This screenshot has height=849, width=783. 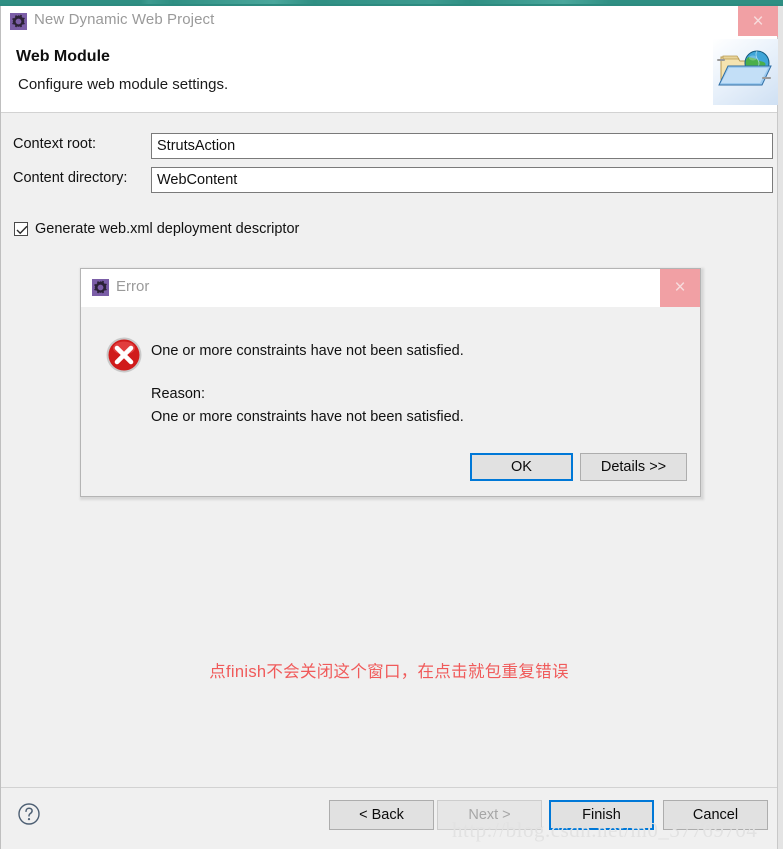 I want to click on error-details-button: Details >>, so click(x=633, y=467).